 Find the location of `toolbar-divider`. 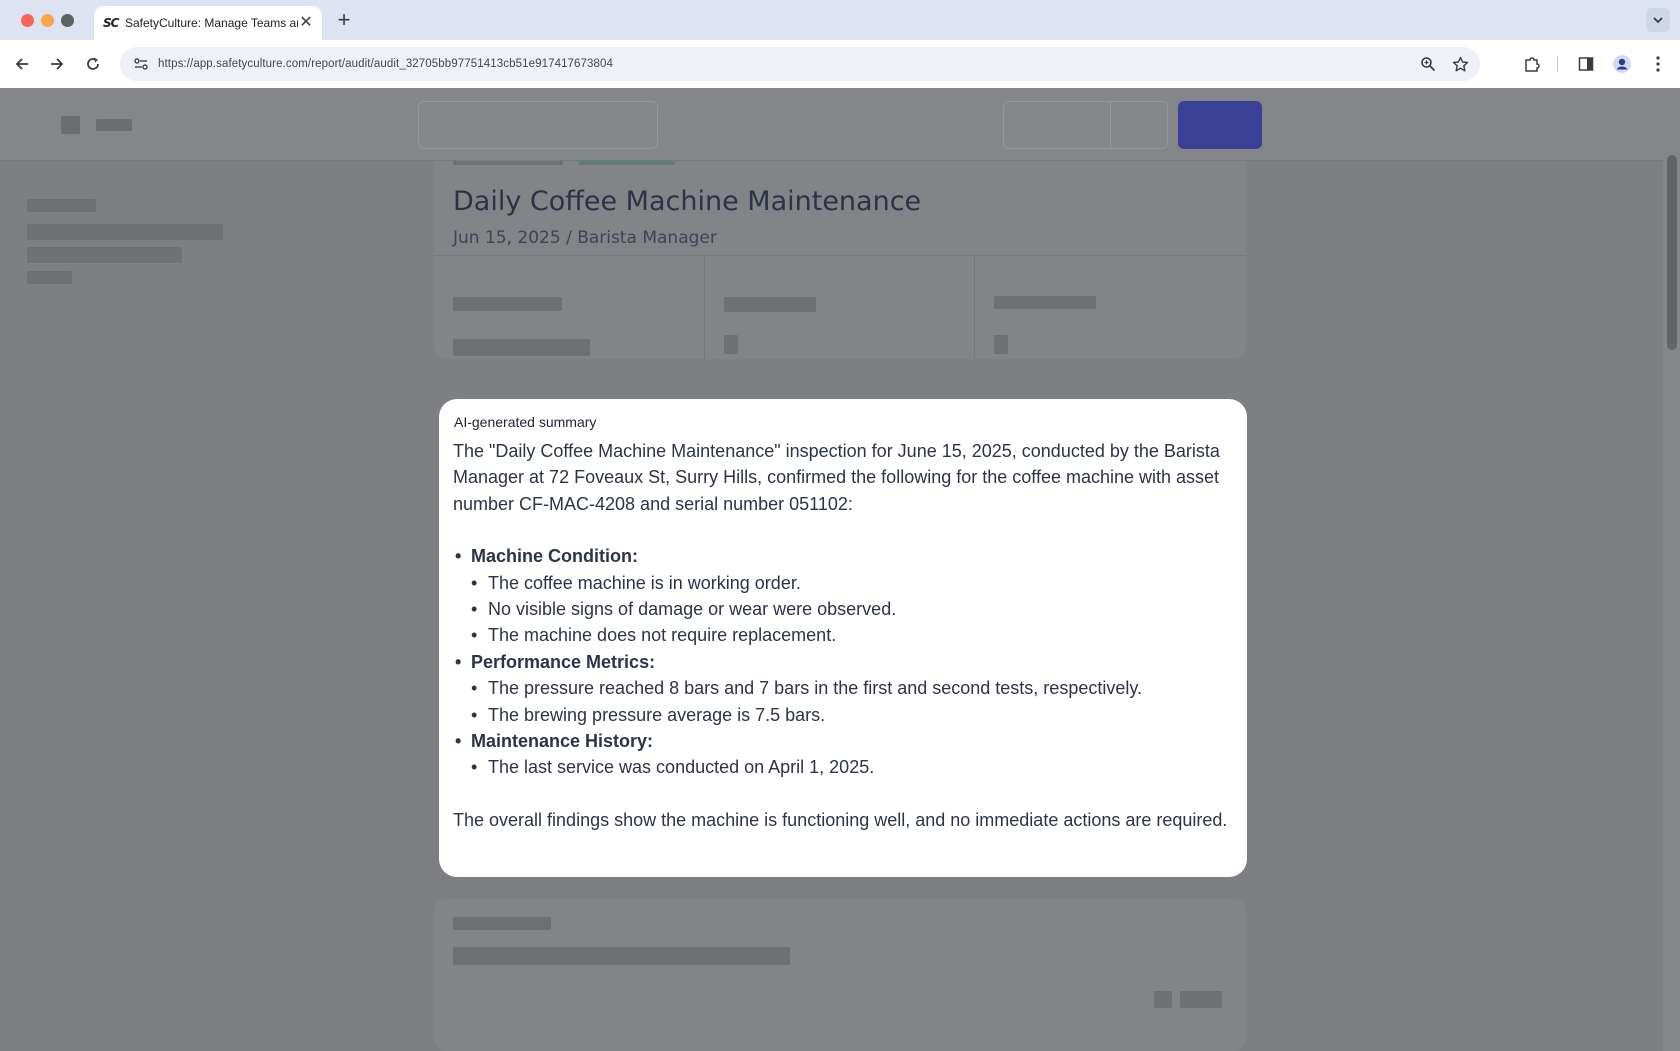

toolbar-divider is located at coordinates (1557, 64).